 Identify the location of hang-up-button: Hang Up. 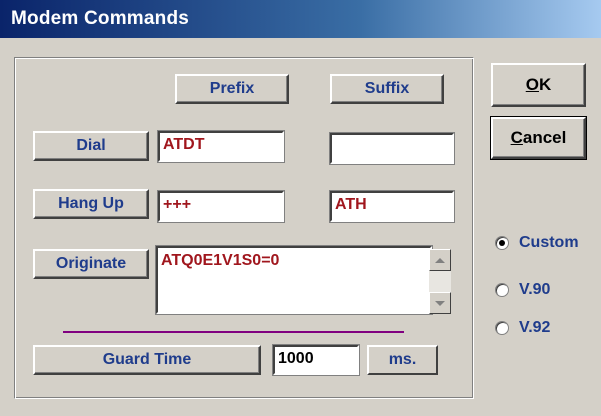
(91, 204).